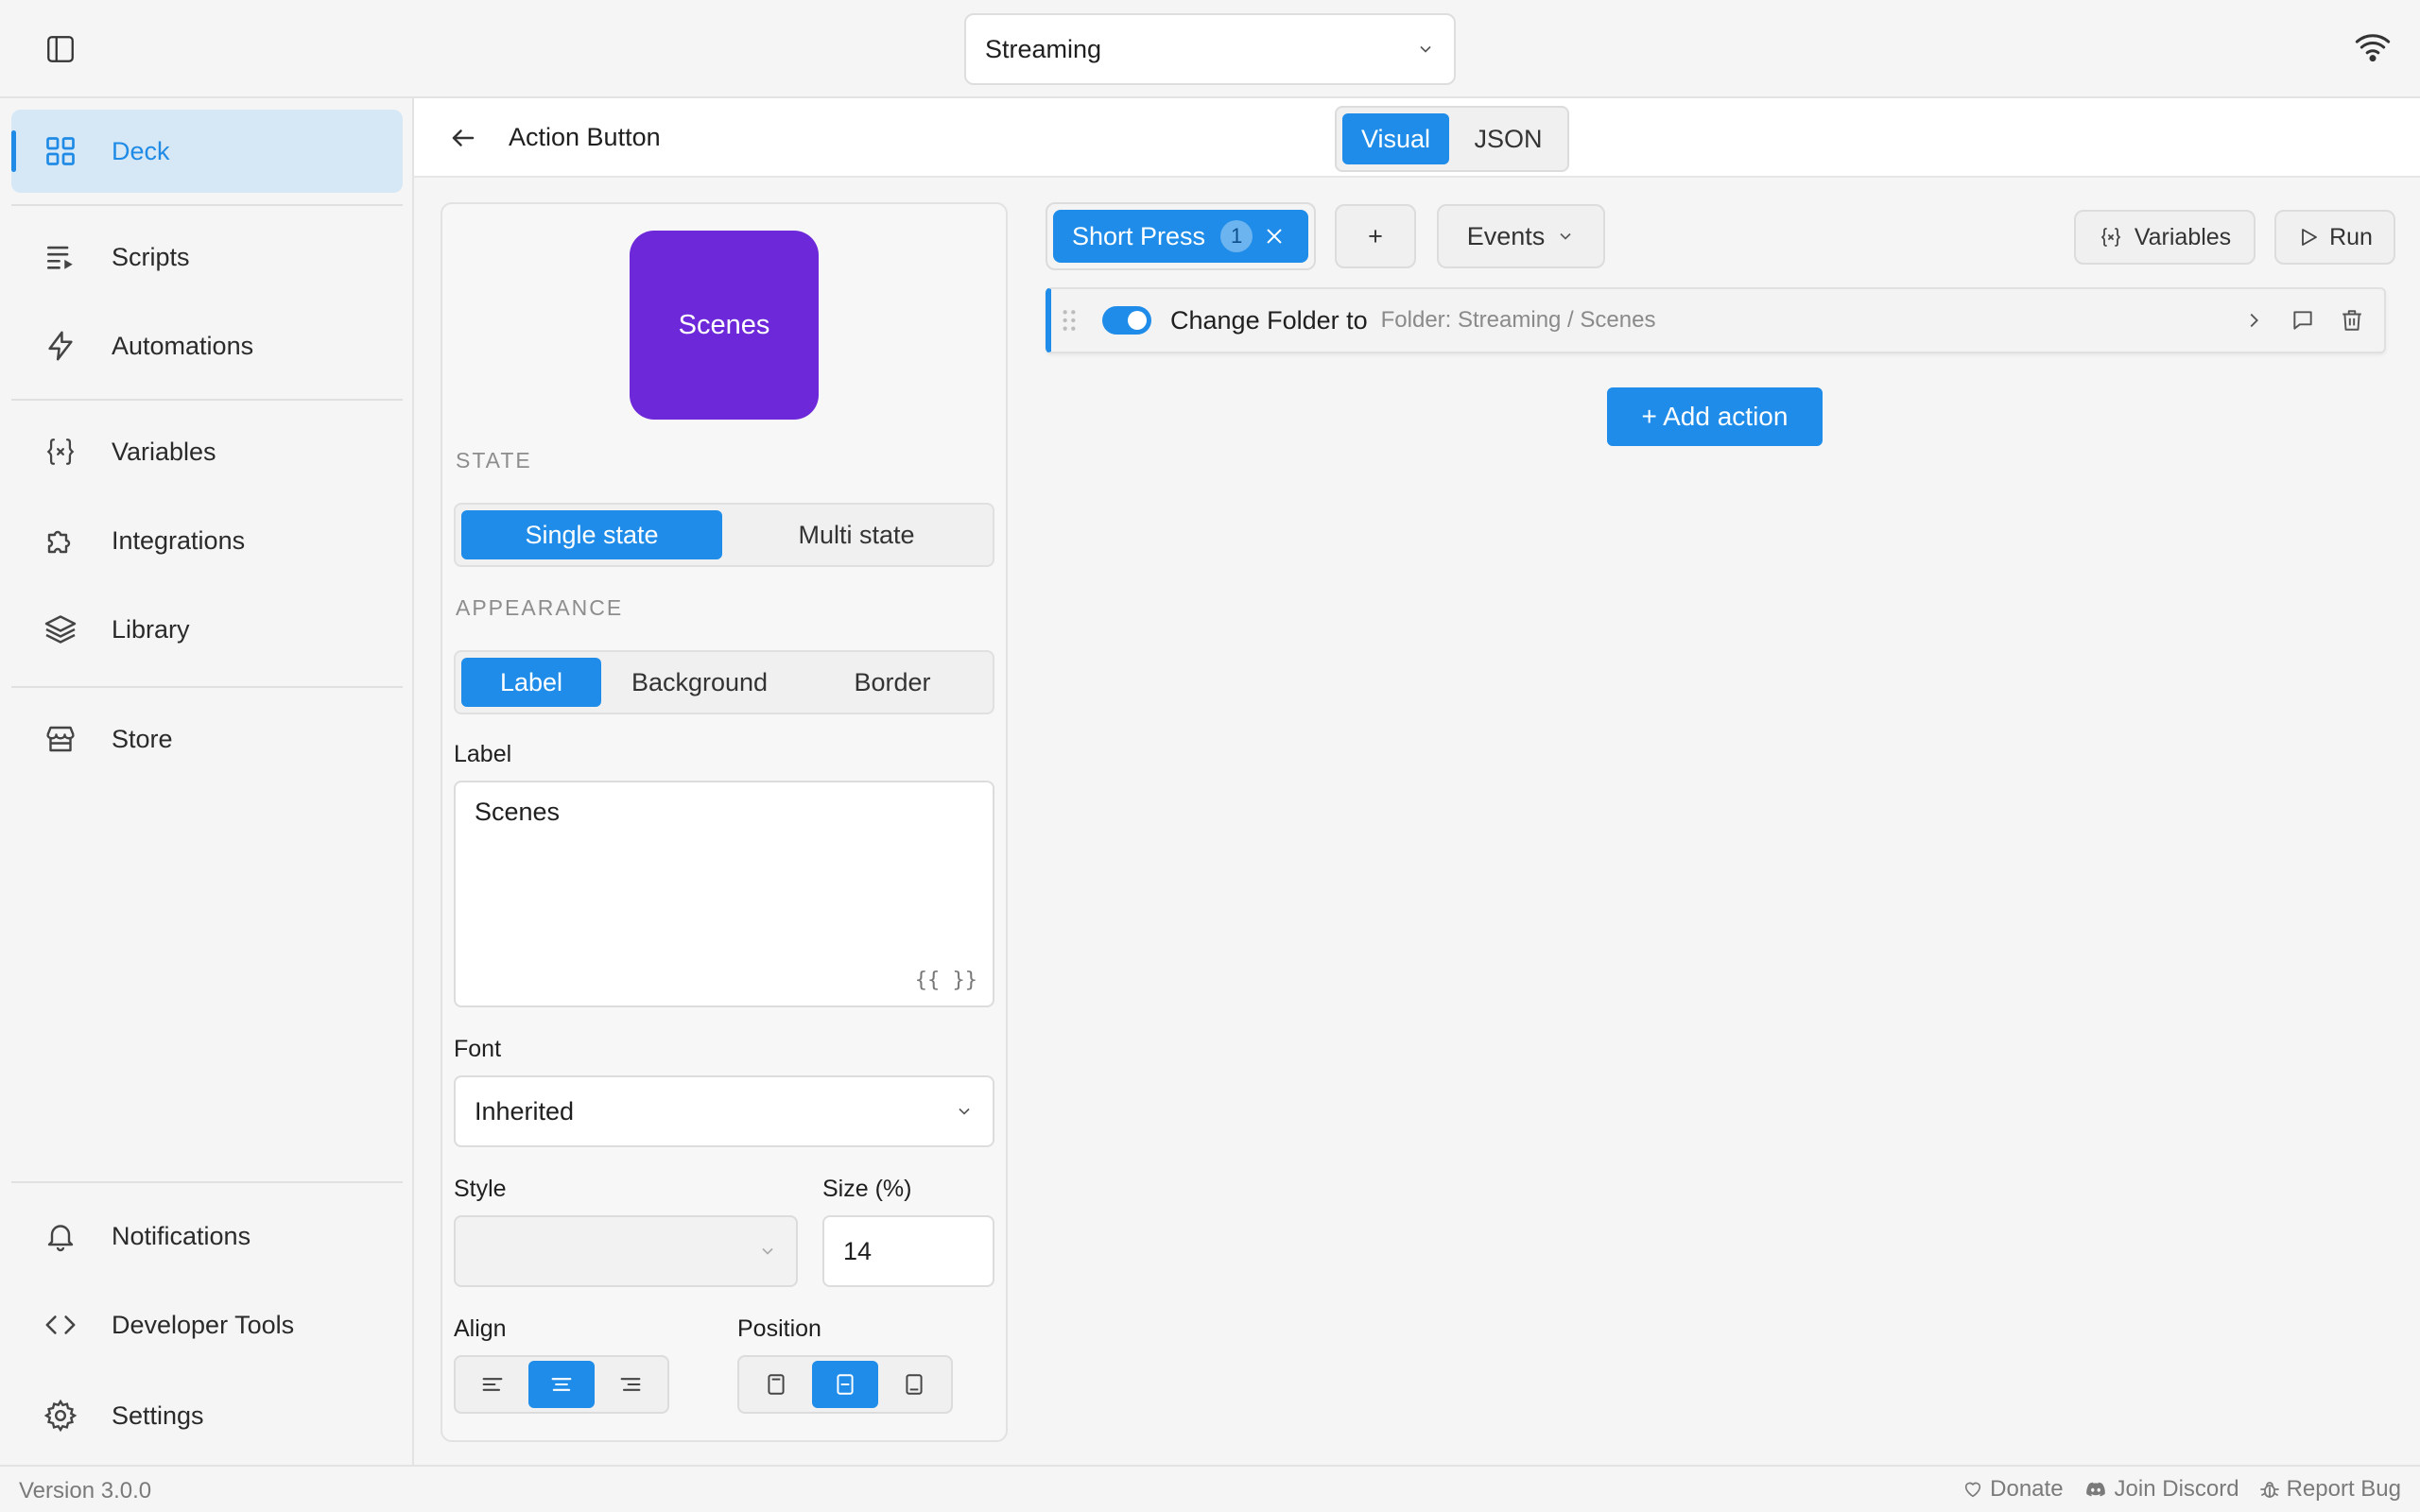  What do you see at coordinates (480, 1328) in the screenshot?
I see `align-field-label: Align` at bounding box center [480, 1328].